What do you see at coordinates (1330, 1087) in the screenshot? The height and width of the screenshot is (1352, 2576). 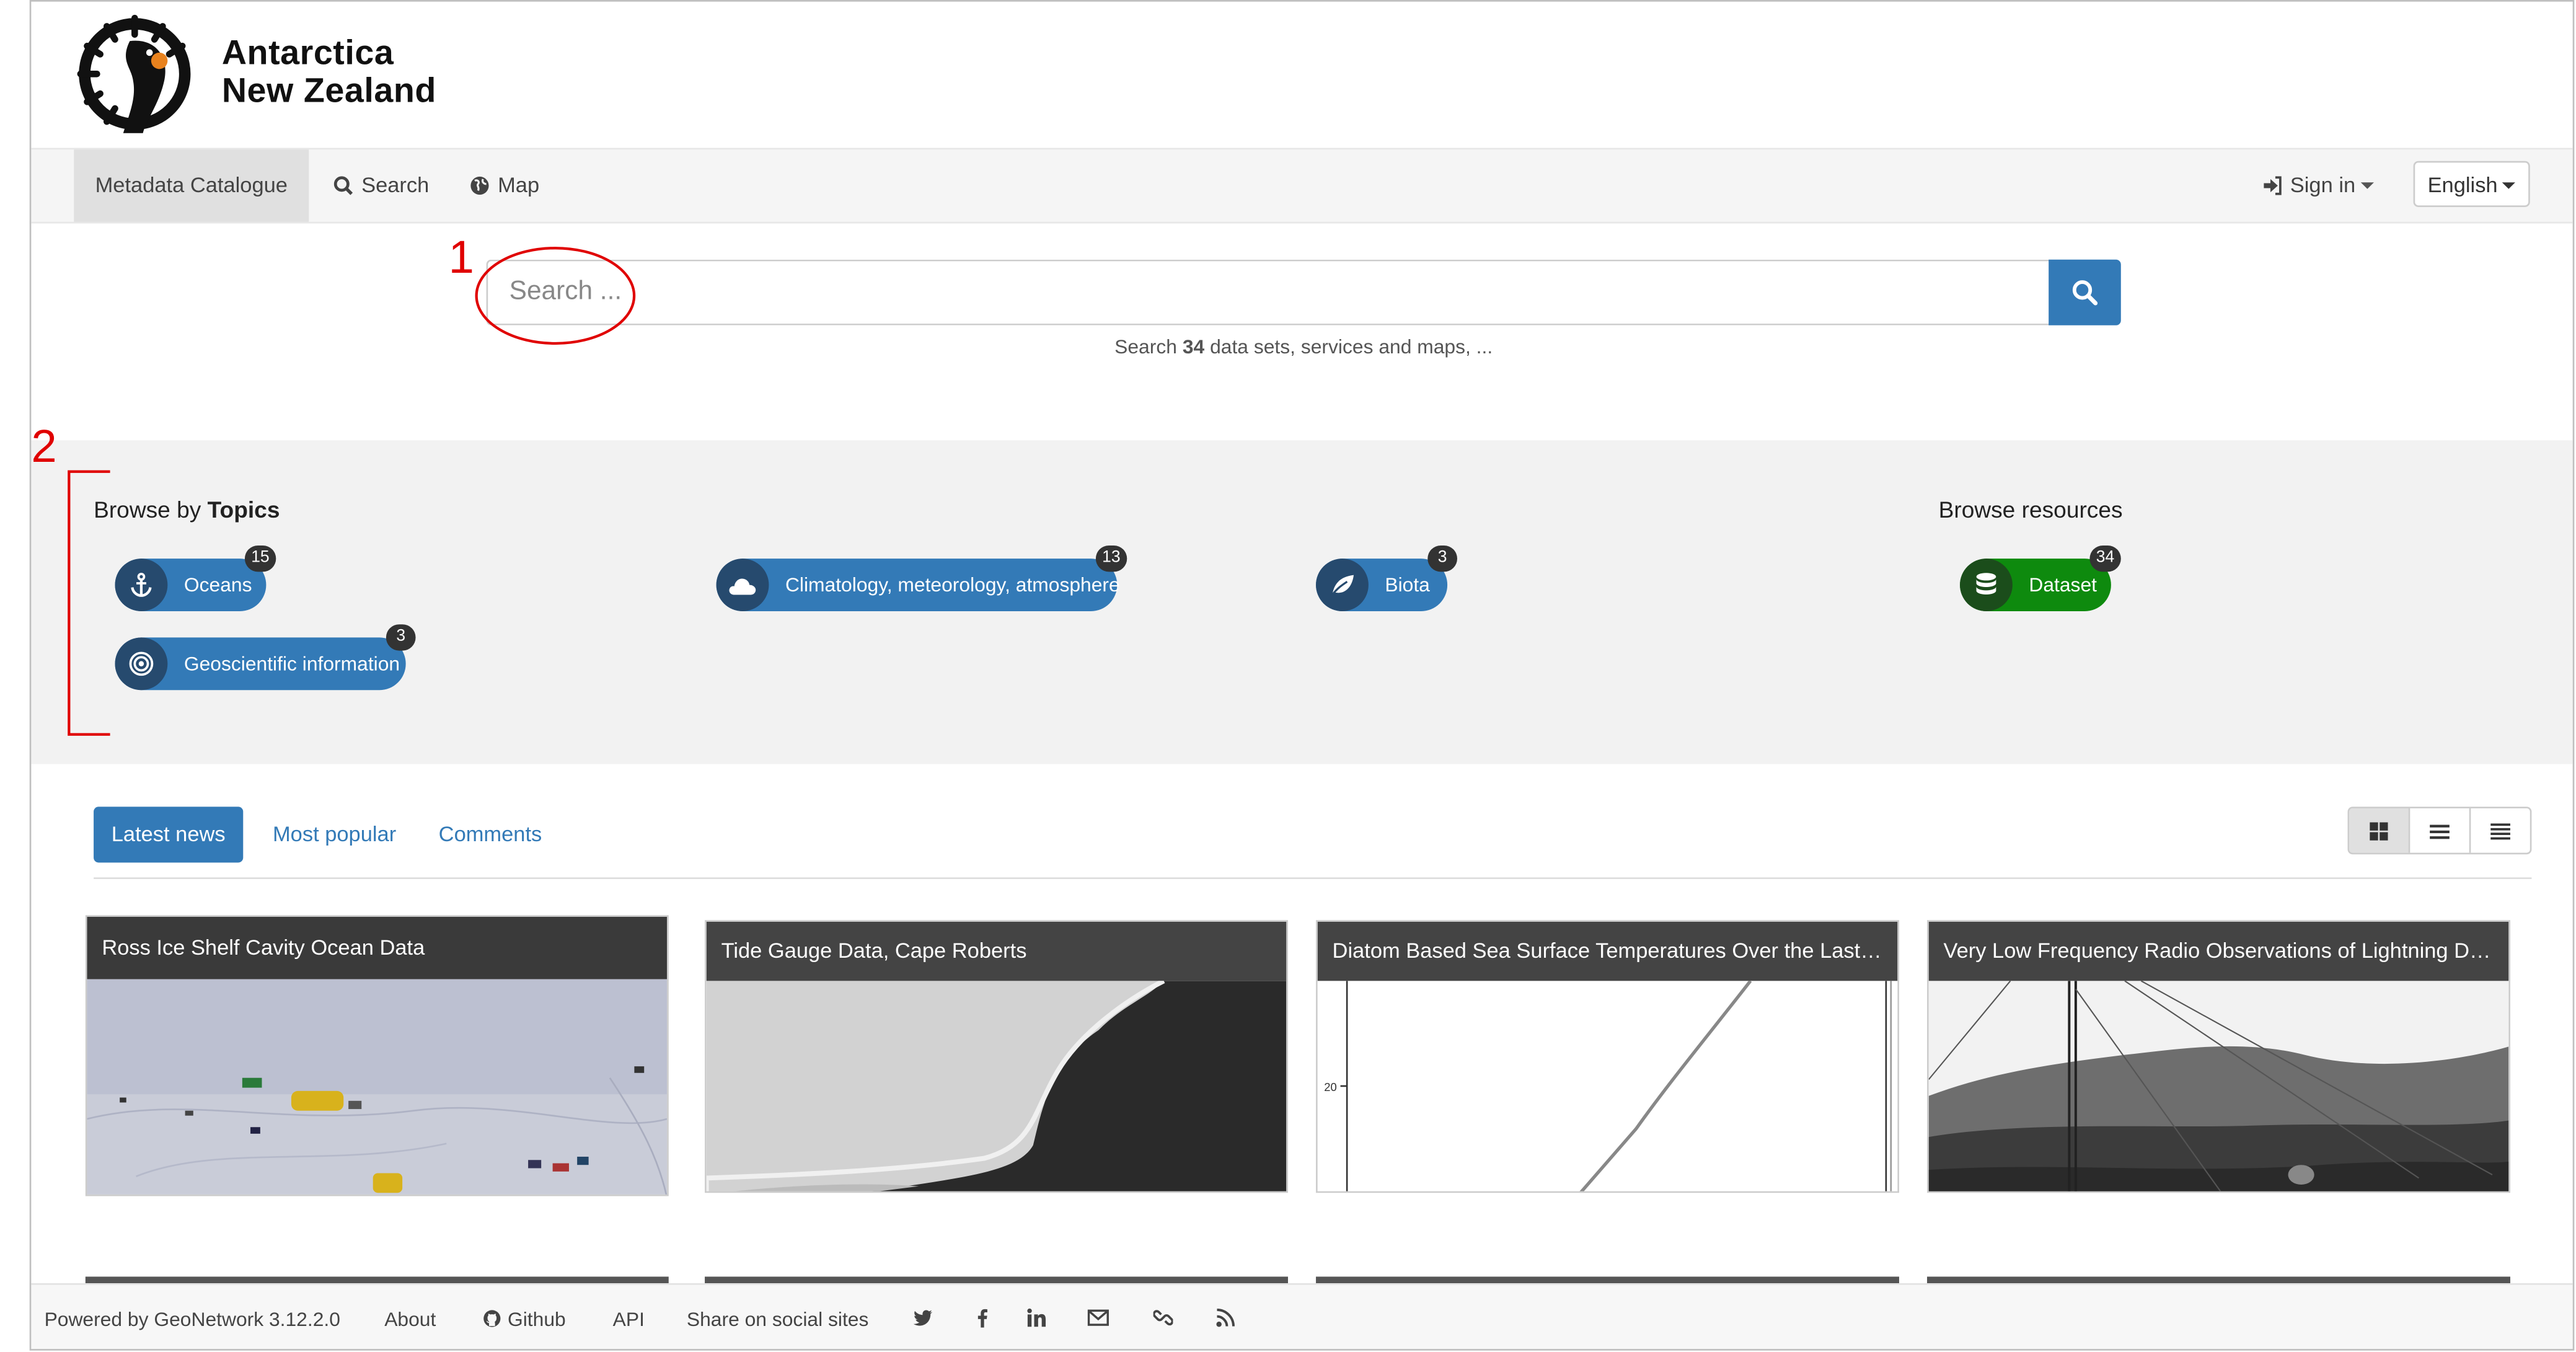 I see `chart-tick-label: 20` at bounding box center [1330, 1087].